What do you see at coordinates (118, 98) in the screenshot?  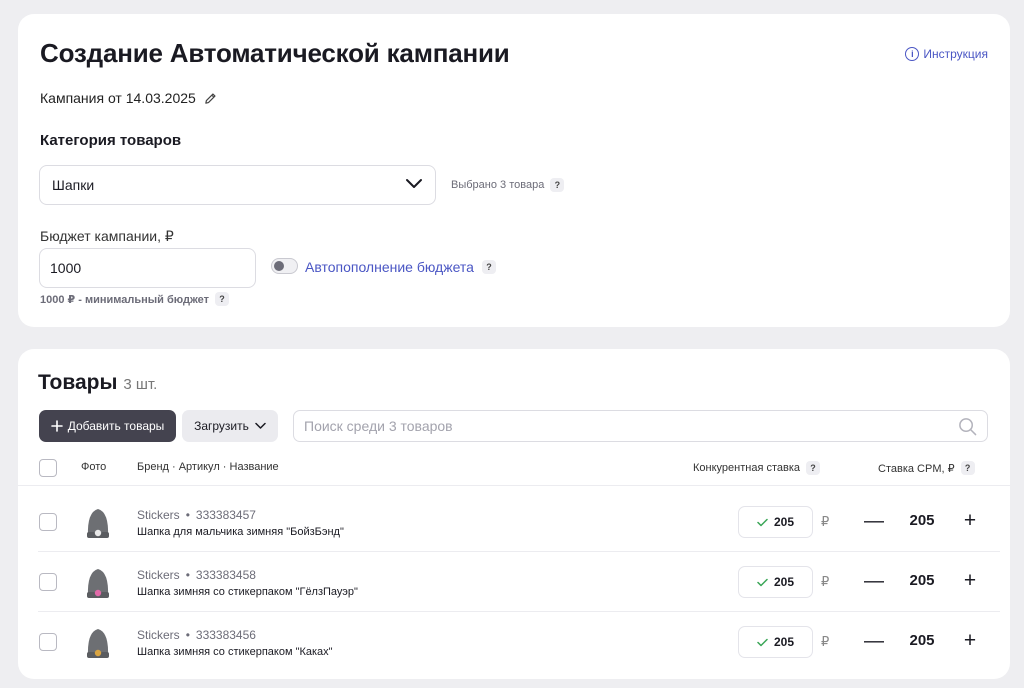 I see `campaign-name-text: Кампания от 14.03.2025` at bounding box center [118, 98].